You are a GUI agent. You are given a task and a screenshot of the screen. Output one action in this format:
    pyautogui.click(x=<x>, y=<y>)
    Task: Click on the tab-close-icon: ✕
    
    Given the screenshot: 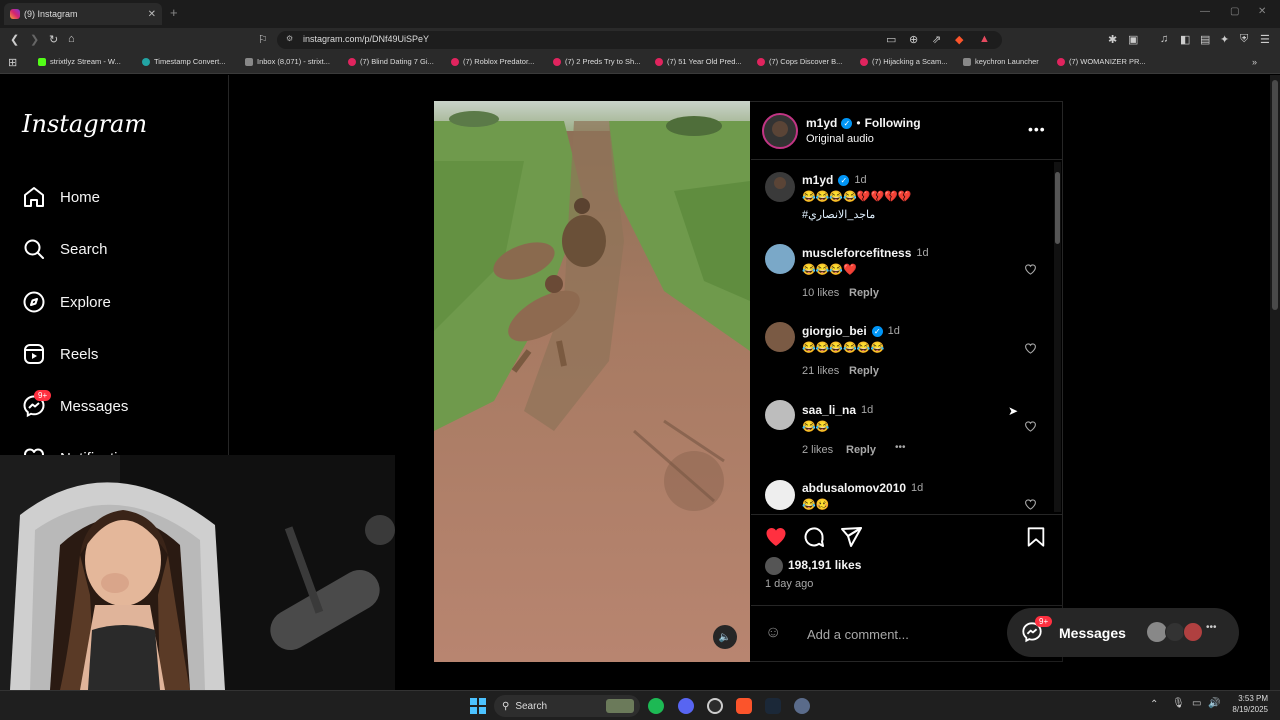 What is the action you would take?
    pyautogui.click(x=152, y=14)
    